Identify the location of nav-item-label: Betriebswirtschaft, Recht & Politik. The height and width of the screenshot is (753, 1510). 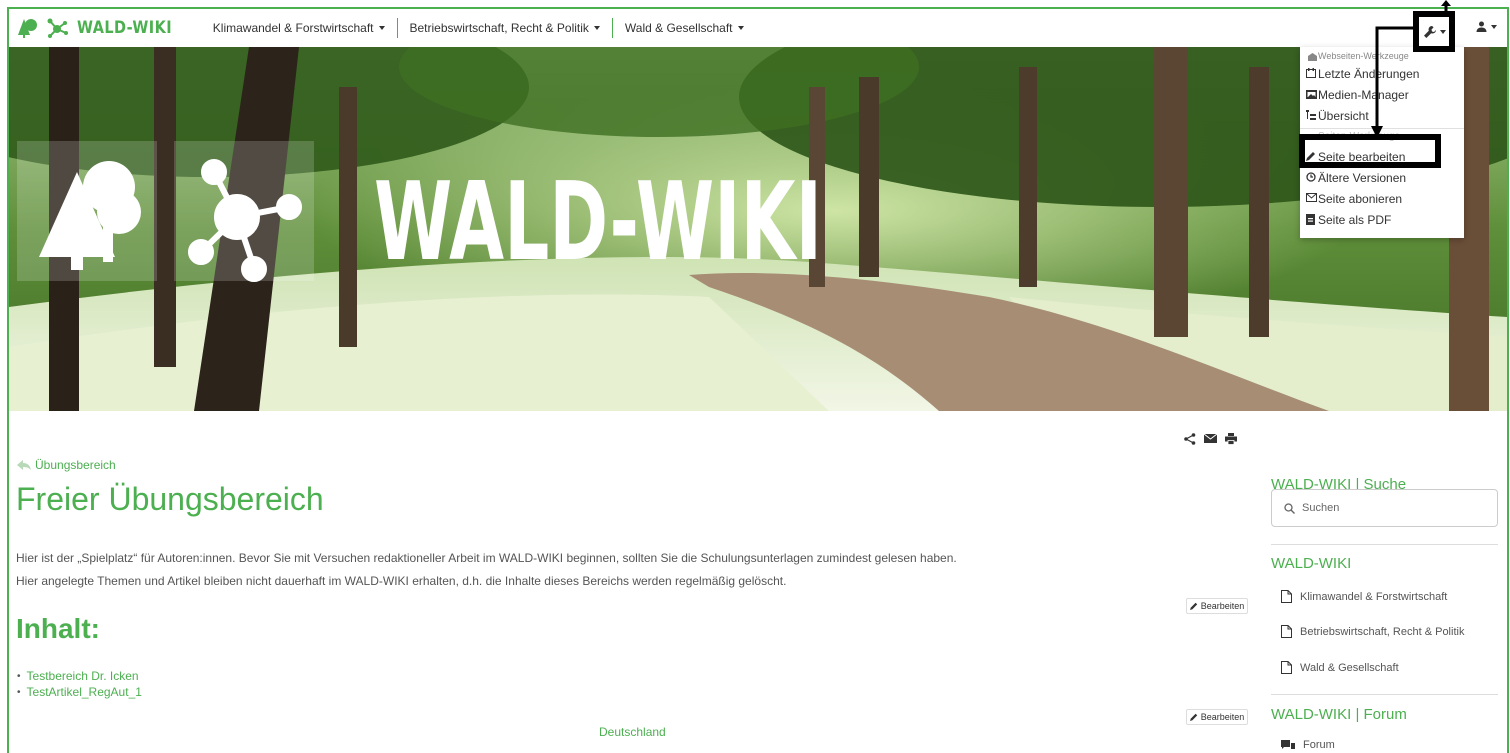
(499, 28).